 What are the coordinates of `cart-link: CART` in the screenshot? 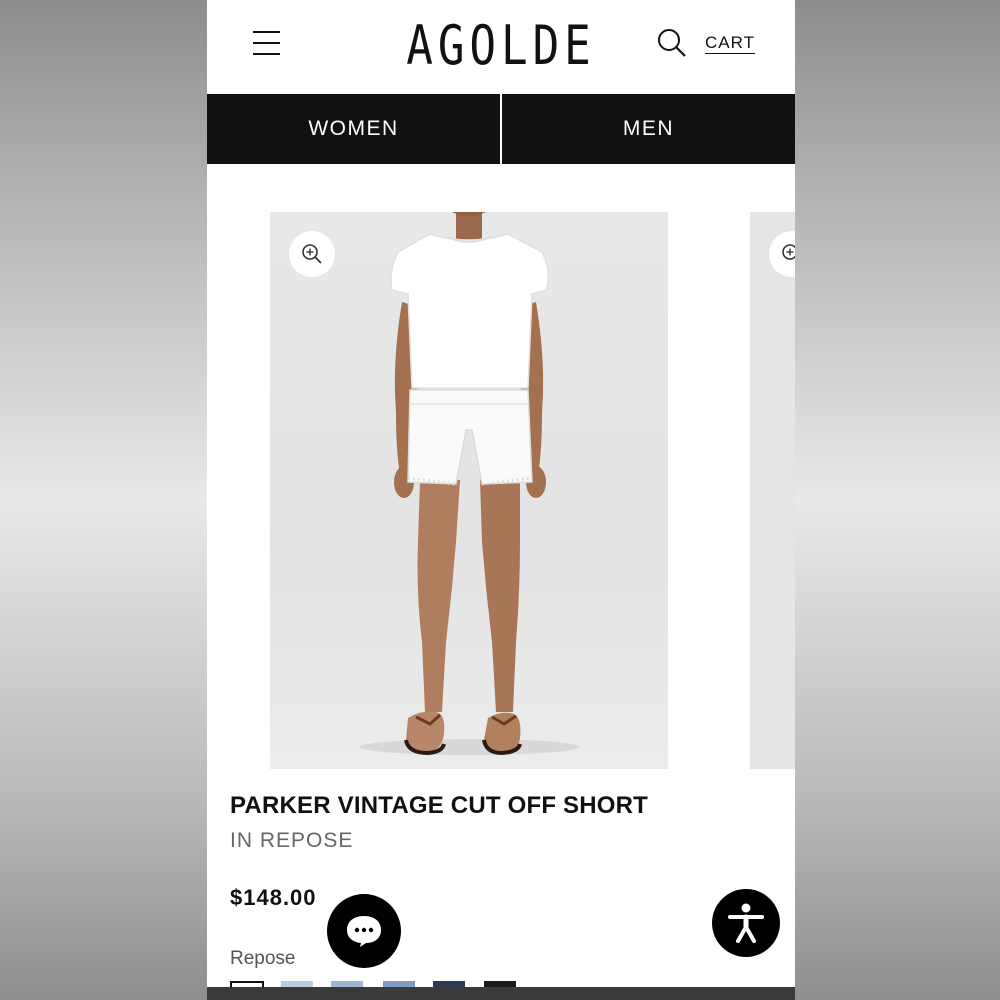 It's located at (730, 43).